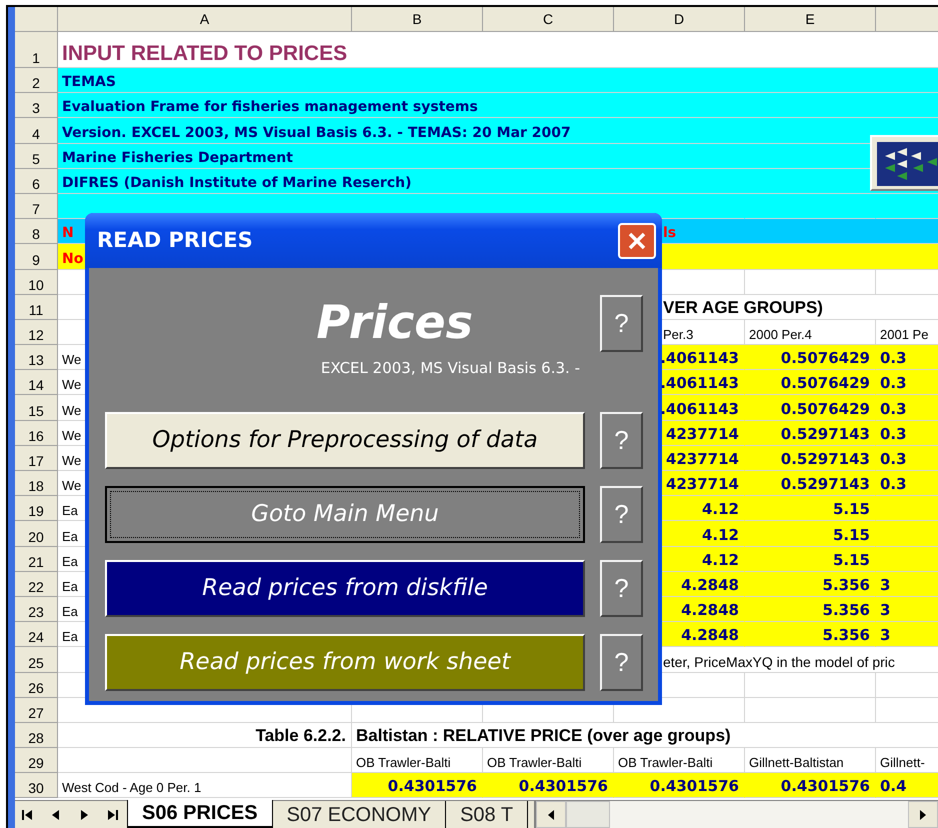 This screenshot has height=828, width=938. Describe the element at coordinates (36, 181) in the screenshot. I see `row-header: 6` at that location.